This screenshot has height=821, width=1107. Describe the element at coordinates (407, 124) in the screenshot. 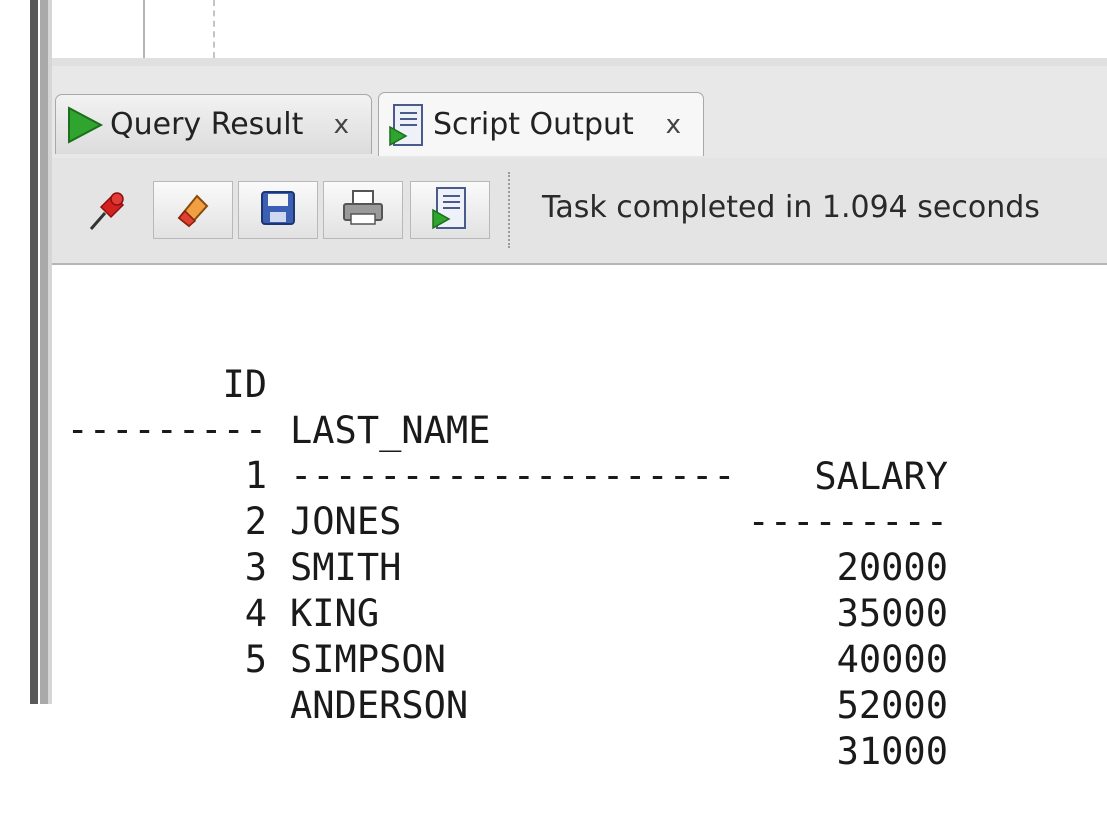

I see `script-run-icon` at that location.